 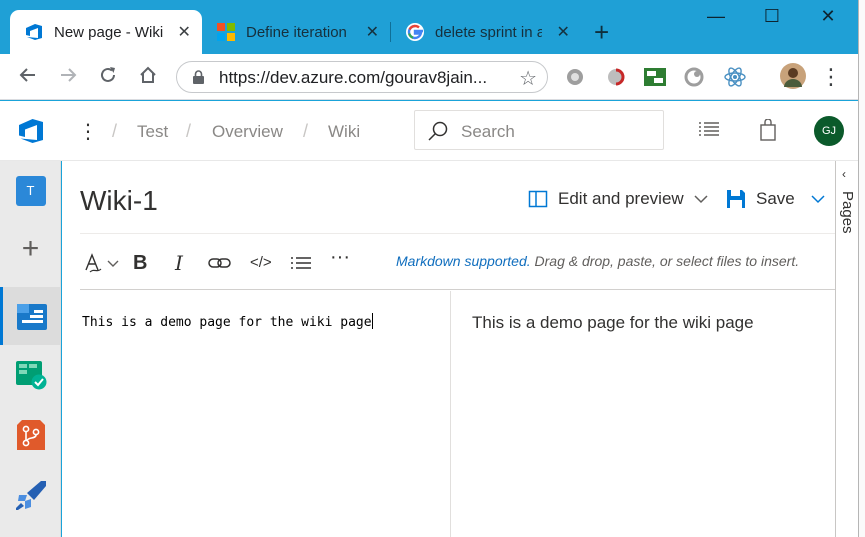 I want to click on browser-menu-button: ⋮, so click(x=831, y=77).